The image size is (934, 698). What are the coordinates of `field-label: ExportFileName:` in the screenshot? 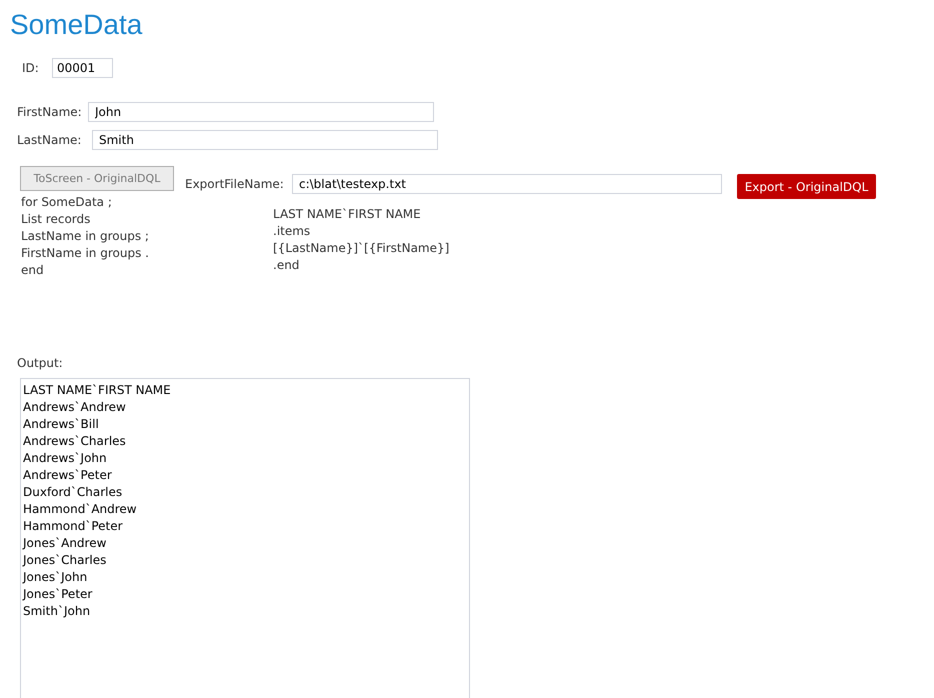 It's located at (235, 184).